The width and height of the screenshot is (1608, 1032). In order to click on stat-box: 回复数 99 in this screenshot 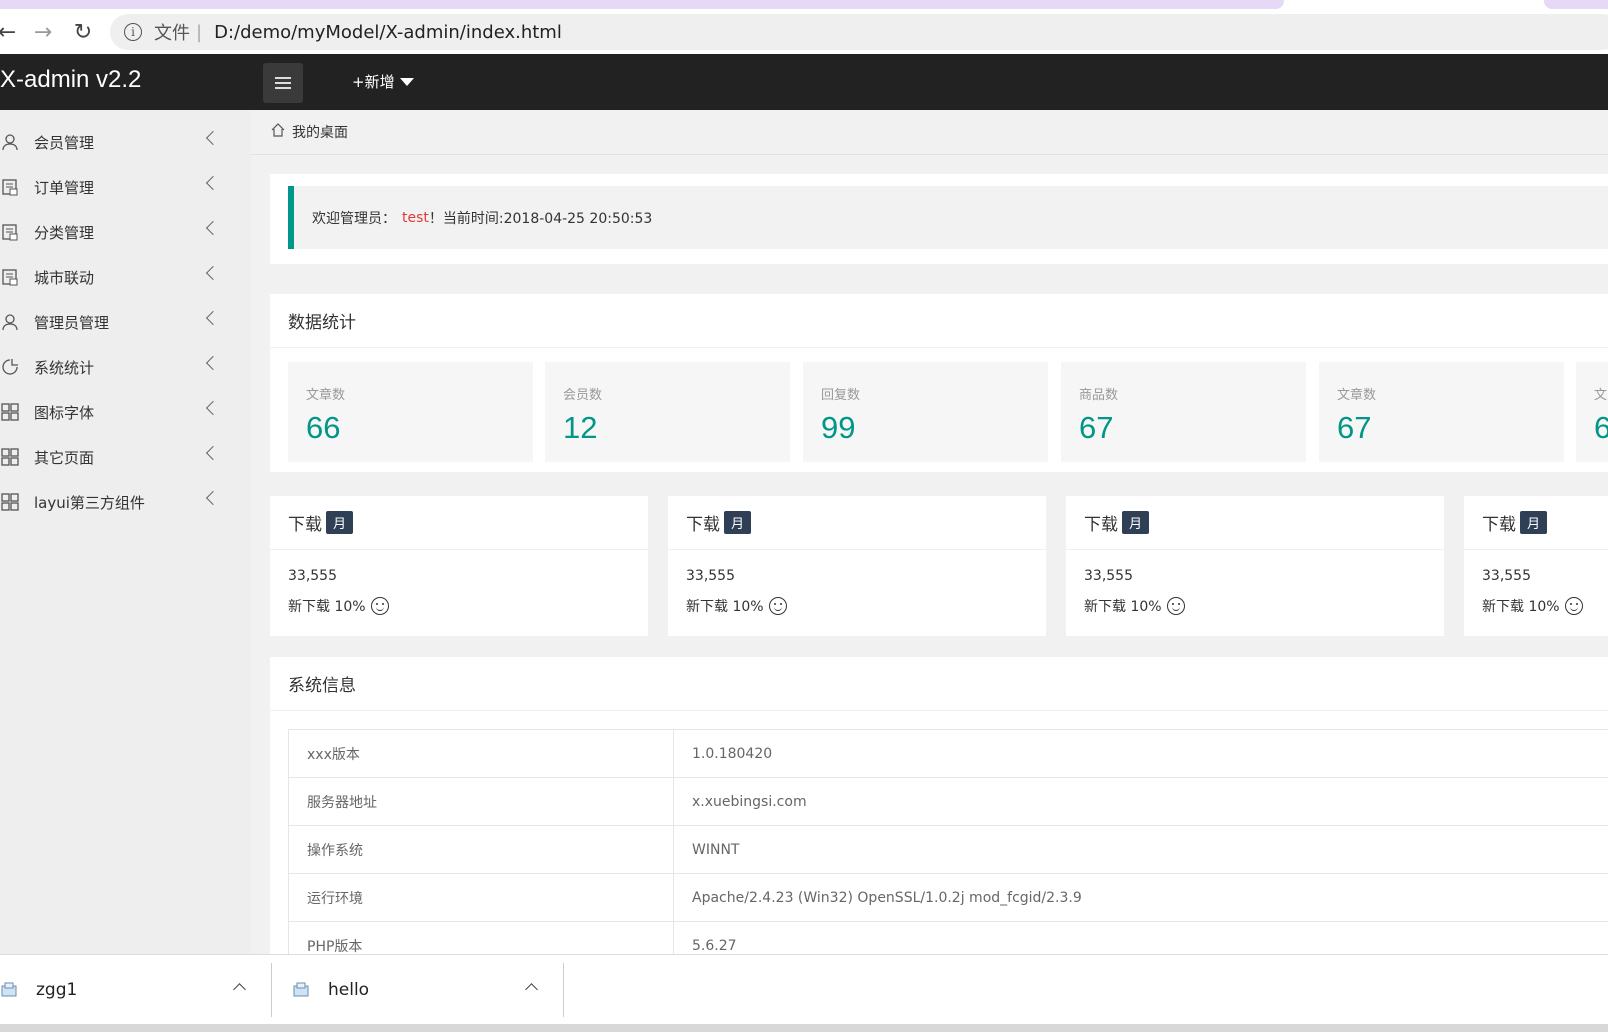, I will do `click(925, 412)`.